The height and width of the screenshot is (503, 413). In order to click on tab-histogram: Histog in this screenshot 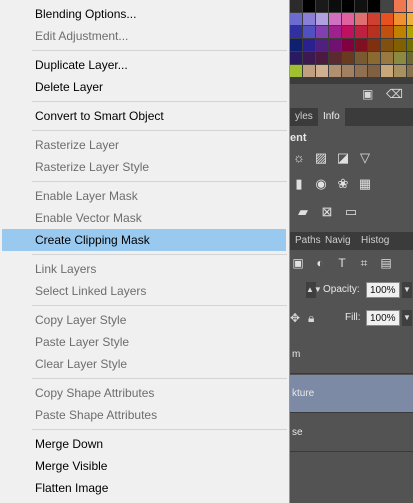, I will do `click(375, 241)`.